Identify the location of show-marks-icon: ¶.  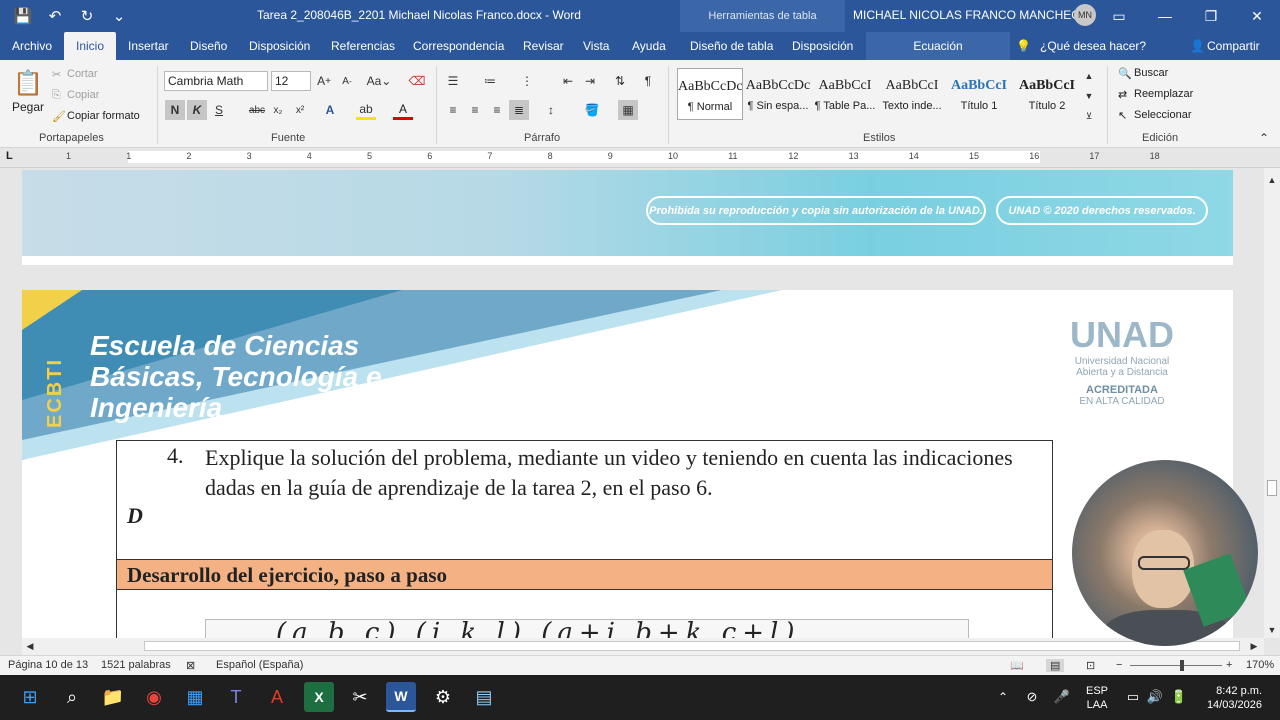
(648, 81).